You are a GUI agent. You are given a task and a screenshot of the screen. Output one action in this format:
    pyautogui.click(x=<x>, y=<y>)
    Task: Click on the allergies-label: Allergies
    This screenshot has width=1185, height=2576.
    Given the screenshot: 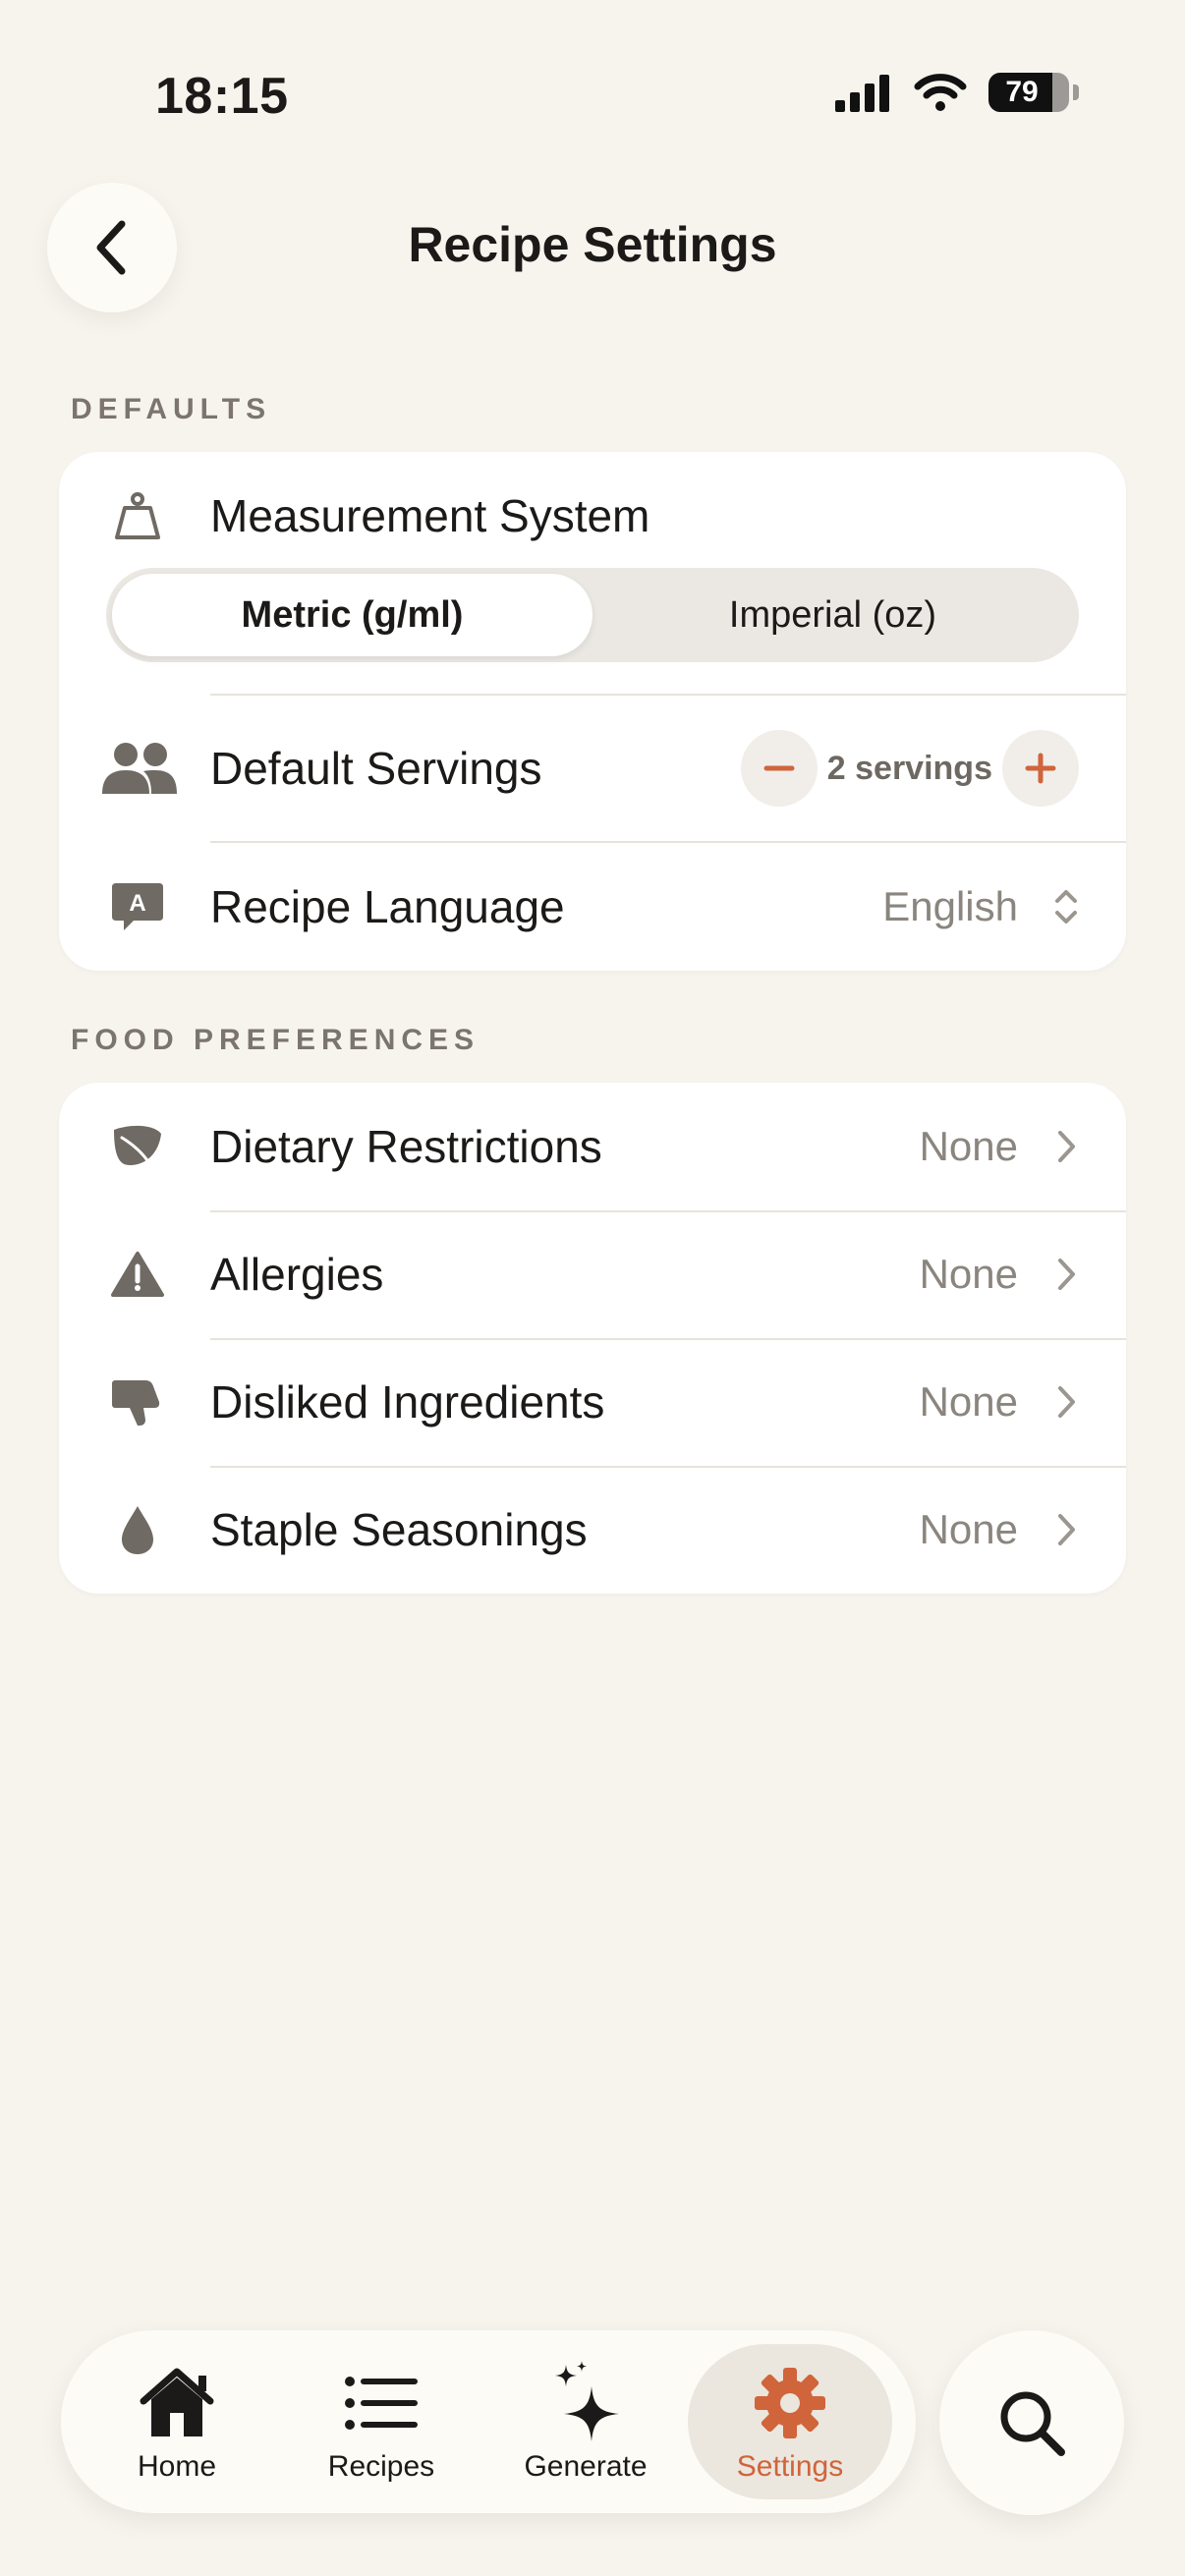 What is the action you would take?
    pyautogui.click(x=297, y=1274)
    